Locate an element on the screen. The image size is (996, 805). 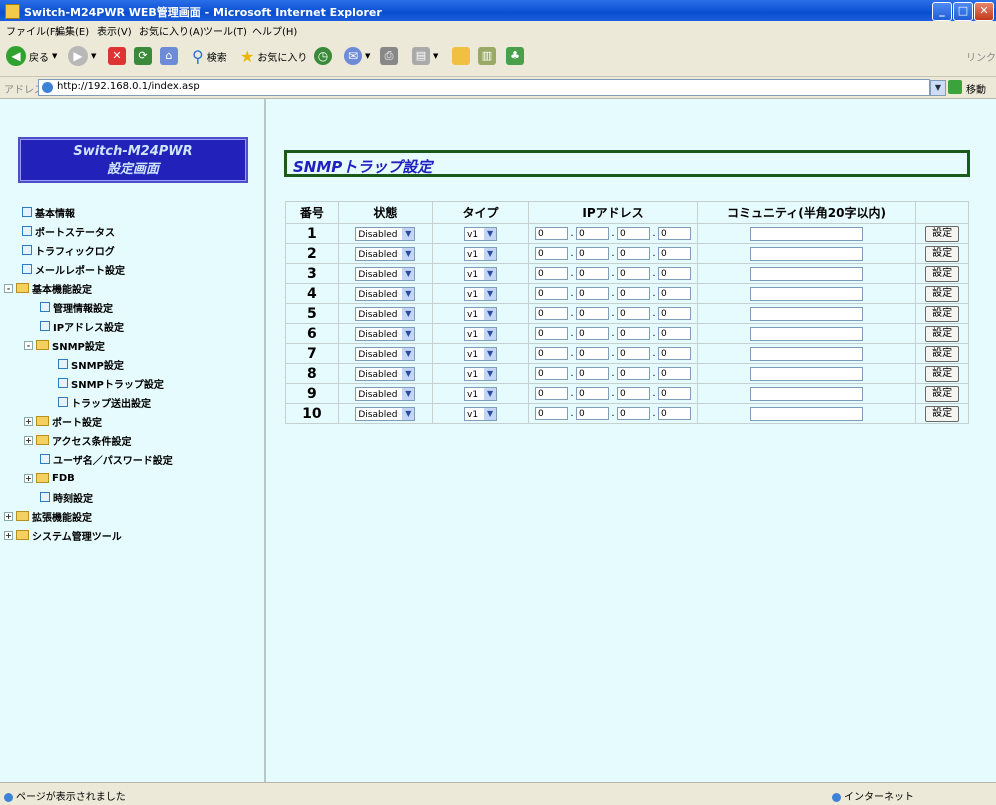
nav-time-settings: 時刻設定 is located at coordinates (66, 497).